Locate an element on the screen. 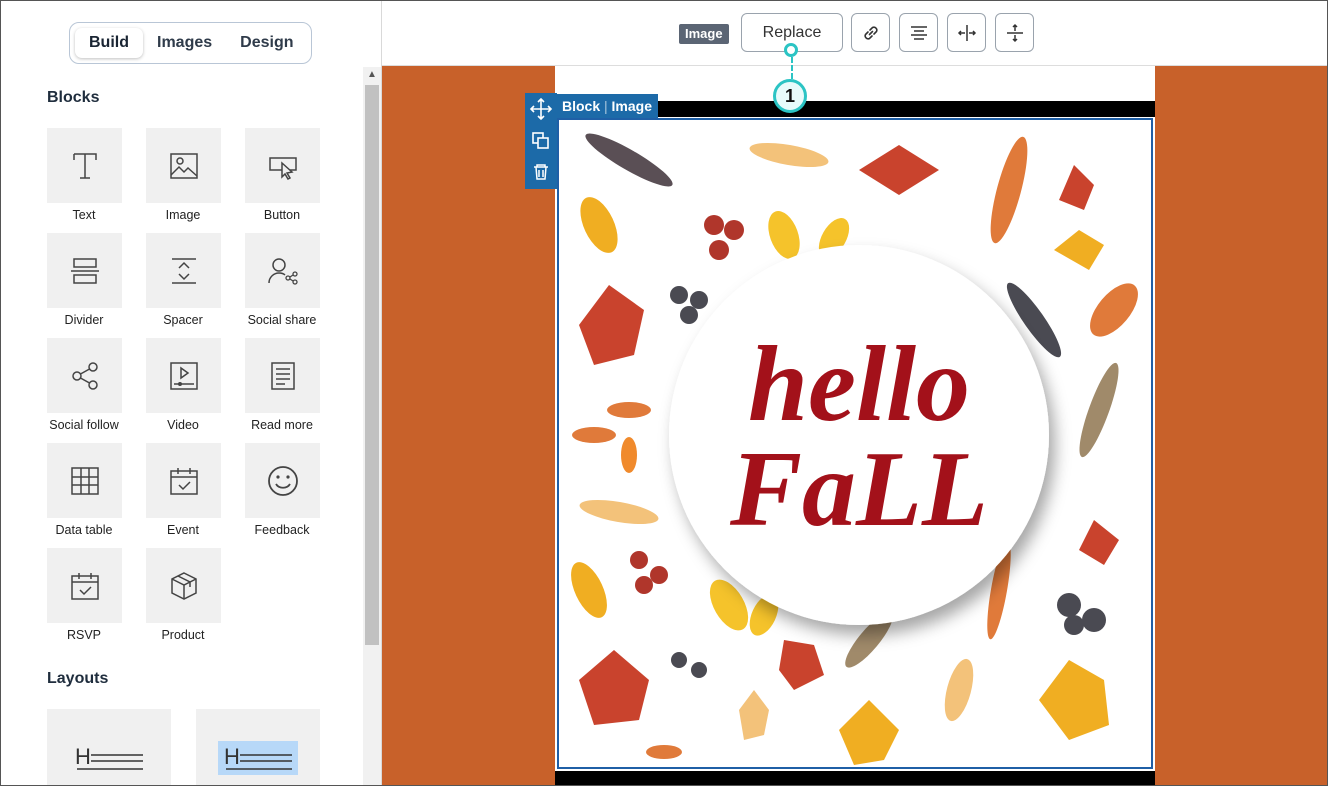  social-follow-icon is located at coordinates (84, 375).